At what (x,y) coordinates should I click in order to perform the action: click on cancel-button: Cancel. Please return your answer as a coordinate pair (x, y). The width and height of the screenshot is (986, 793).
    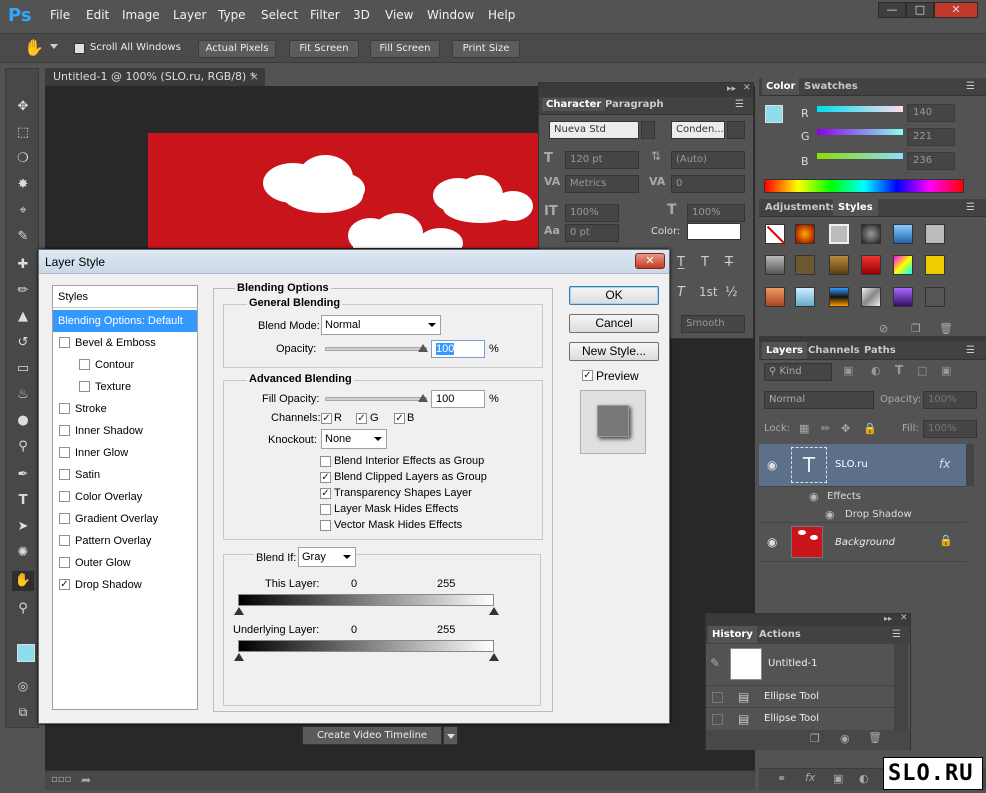
    Looking at the image, I should click on (614, 323).